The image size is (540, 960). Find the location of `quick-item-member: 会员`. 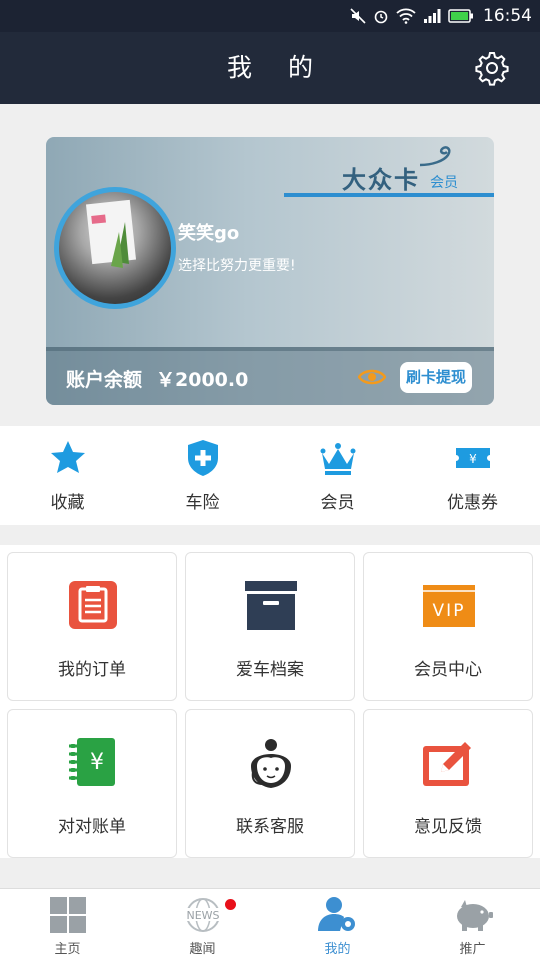

quick-item-member: 会员 is located at coordinates (337, 475).